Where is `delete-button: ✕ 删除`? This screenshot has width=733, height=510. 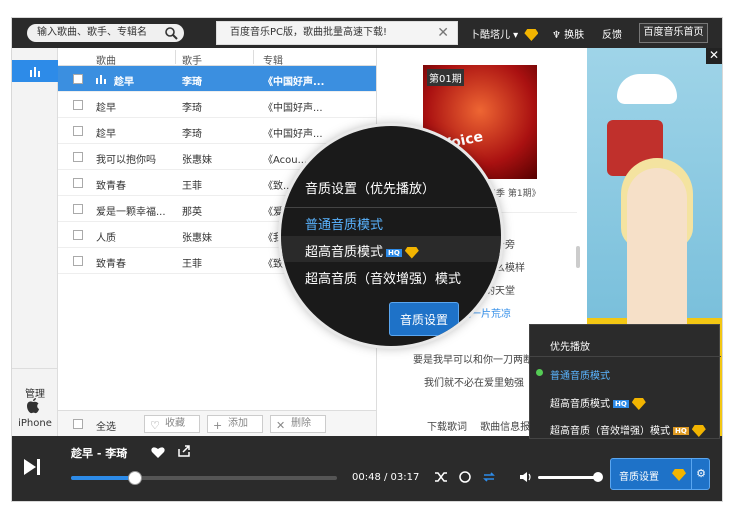
delete-button: ✕ 删除 is located at coordinates (298, 424).